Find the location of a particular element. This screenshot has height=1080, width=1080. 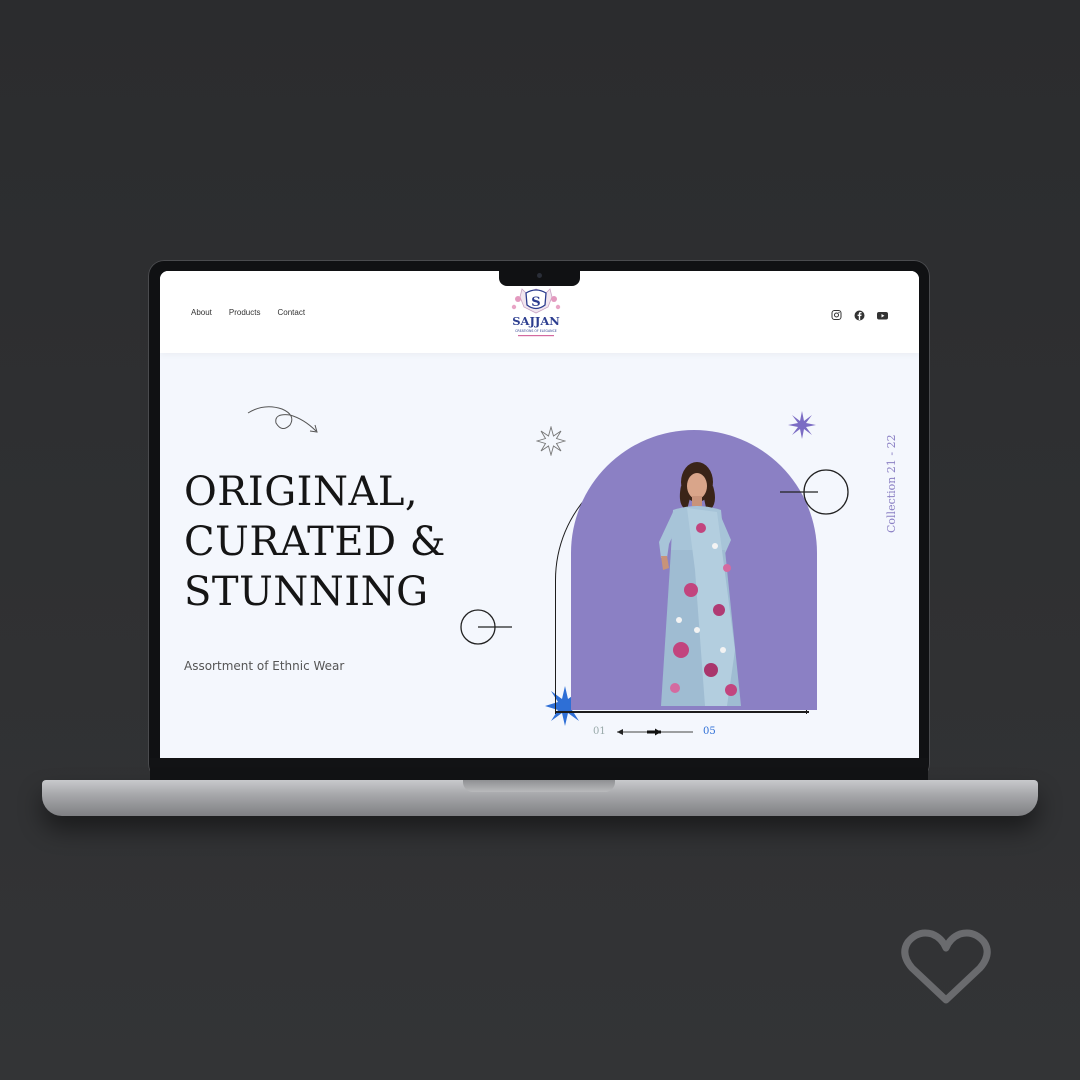

facebook-icon is located at coordinates (859, 314).